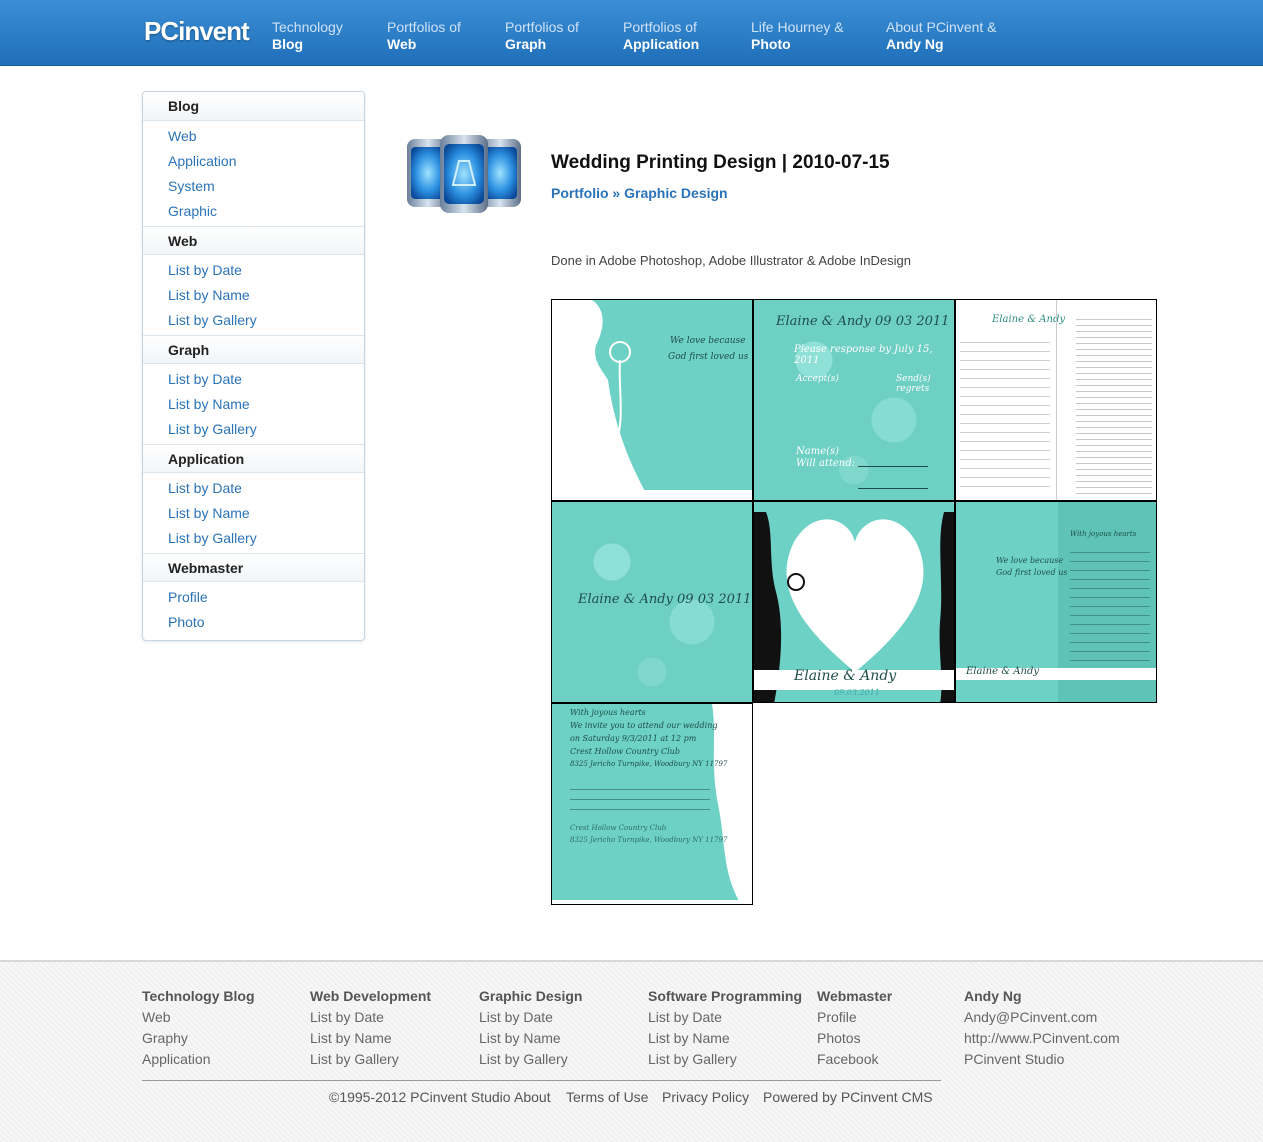  Describe the element at coordinates (198, 1040) in the screenshot. I see `footer-link: Graphy` at that location.